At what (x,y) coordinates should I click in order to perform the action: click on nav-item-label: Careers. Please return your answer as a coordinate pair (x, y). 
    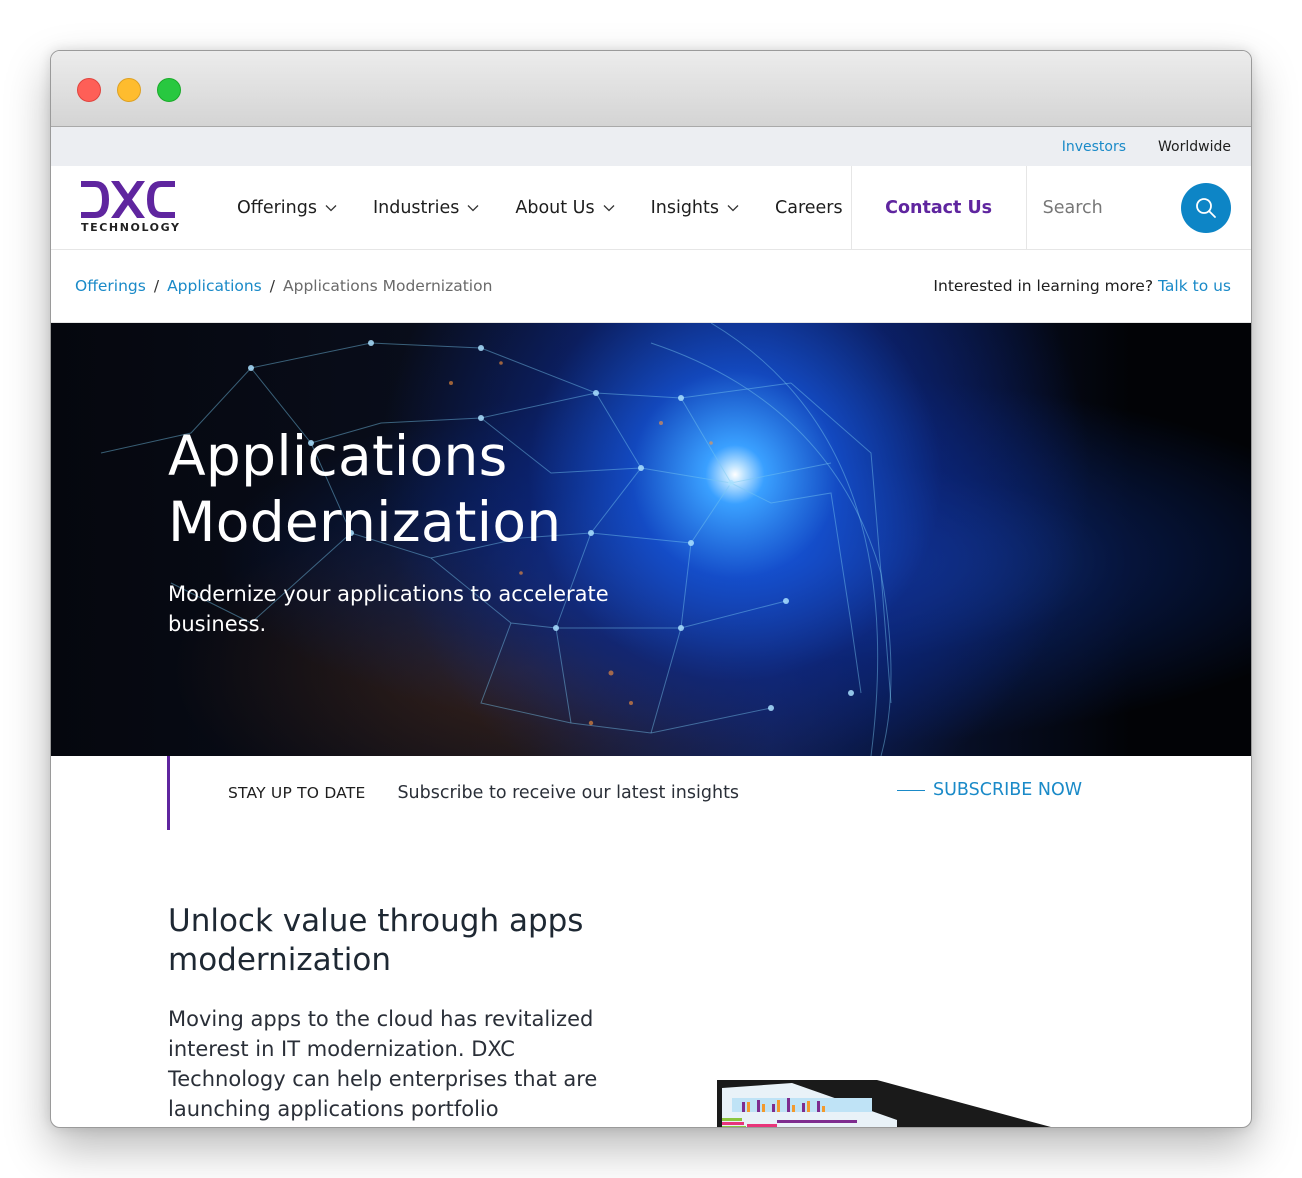
    Looking at the image, I should click on (809, 207).